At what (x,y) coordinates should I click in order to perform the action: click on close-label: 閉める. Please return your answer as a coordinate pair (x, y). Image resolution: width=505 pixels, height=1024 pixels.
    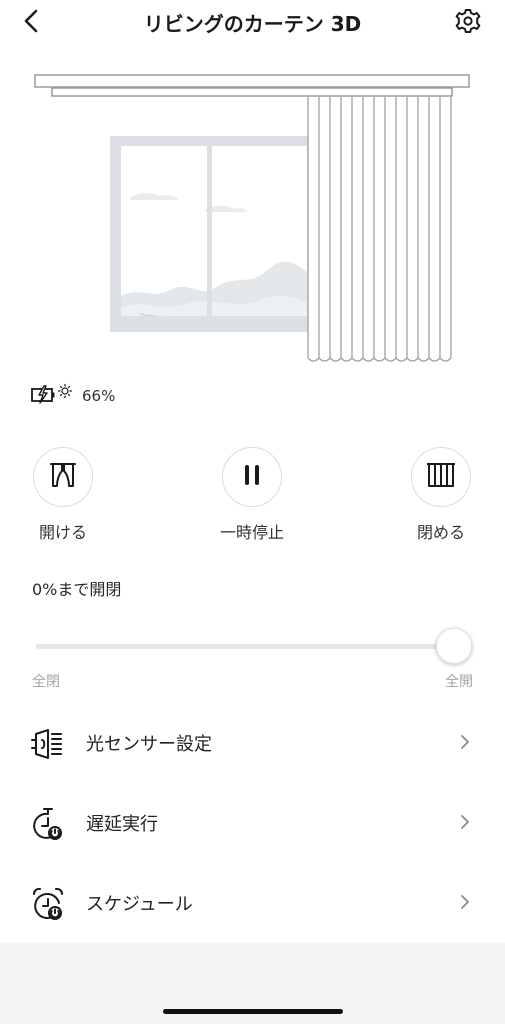
    Looking at the image, I should click on (440, 532).